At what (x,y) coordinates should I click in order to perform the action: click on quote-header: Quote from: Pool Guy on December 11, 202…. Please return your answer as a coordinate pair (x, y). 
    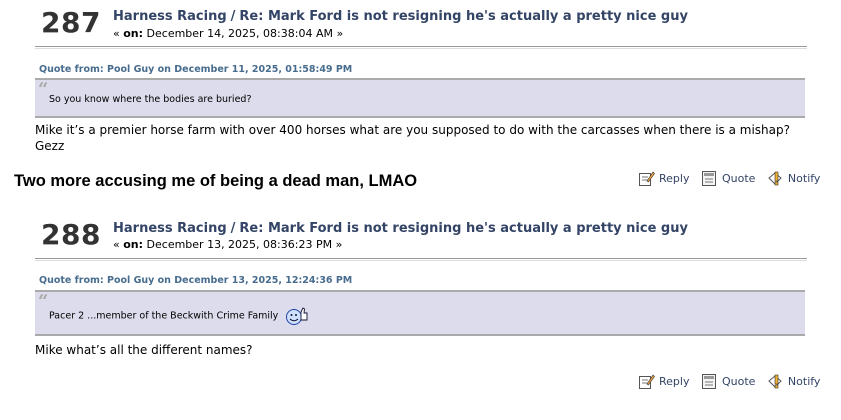
    Looking at the image, I should click on (195, 69).